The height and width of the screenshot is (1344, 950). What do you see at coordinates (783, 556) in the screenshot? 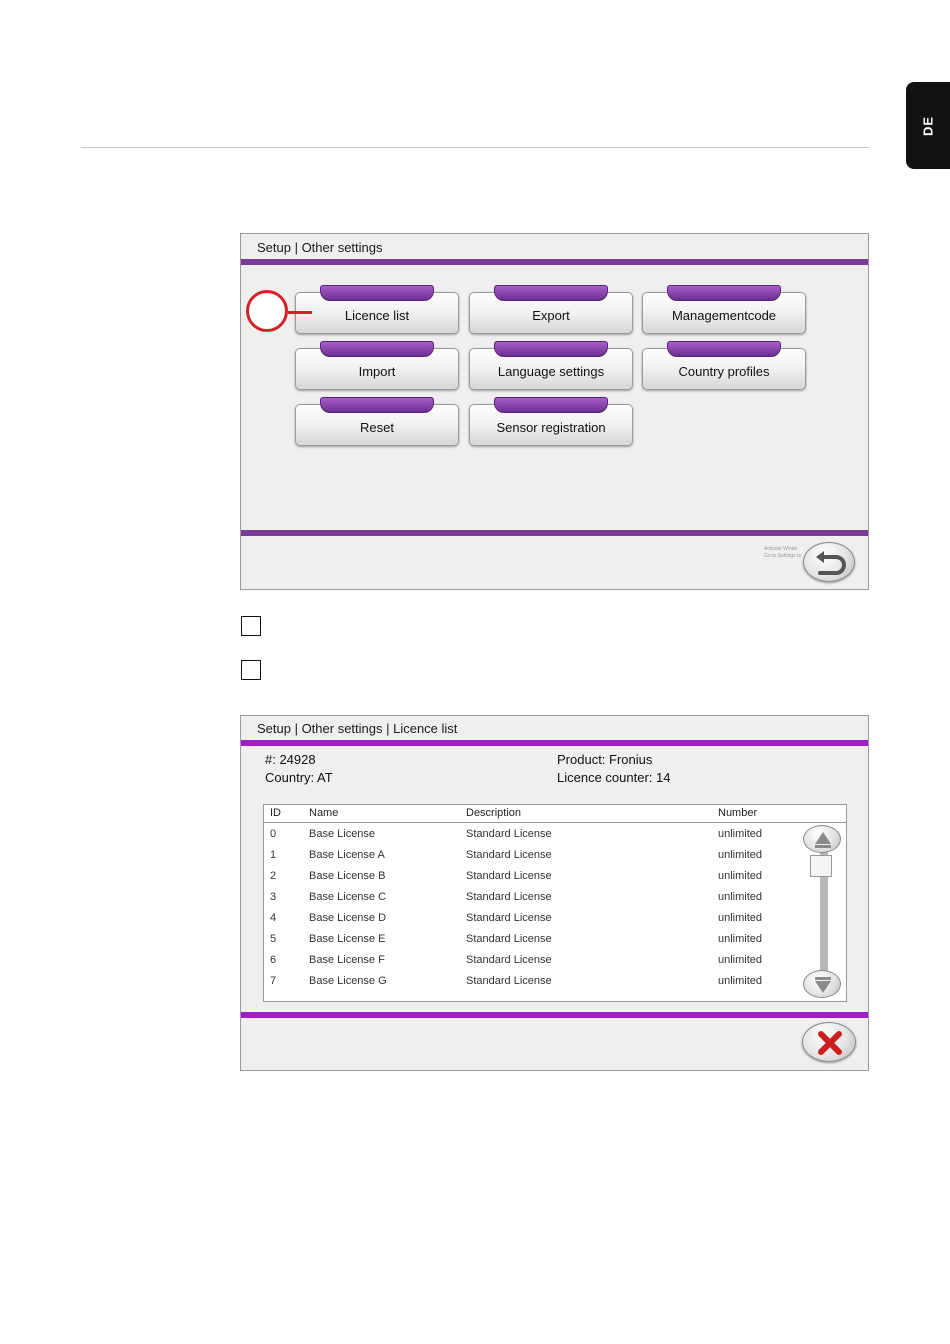
I see `watermark-text-2: Go to Settings to` at bounding box center [783, 556].